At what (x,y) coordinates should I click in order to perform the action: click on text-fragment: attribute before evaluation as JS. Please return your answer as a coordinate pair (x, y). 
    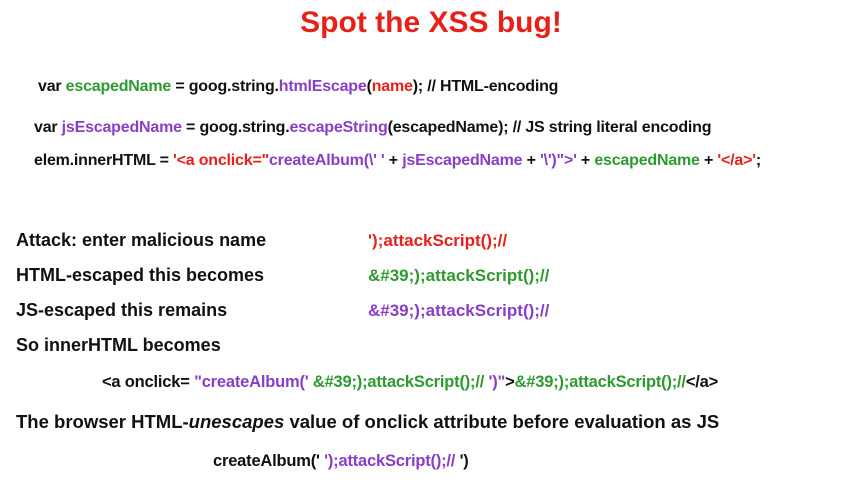
    Looking at the image, I should click on (574, 421).